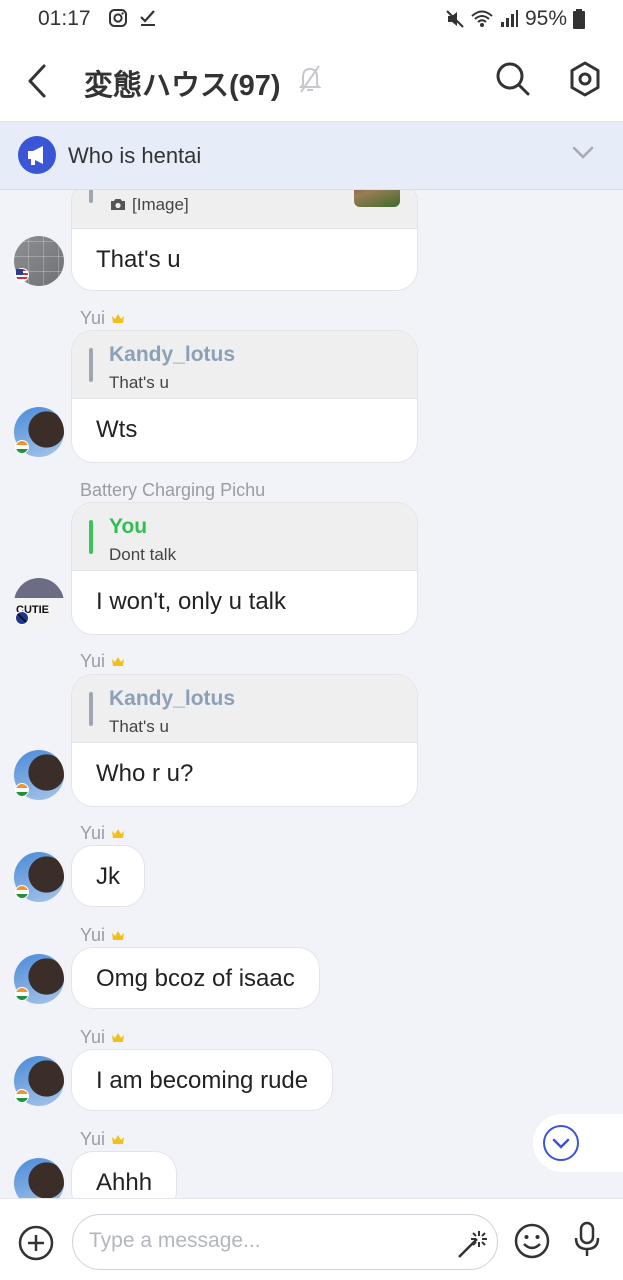  What do you see at coordinates (482, 18) in the screenshot?
I see `wifi-icon` at bounding box center [482, 18].